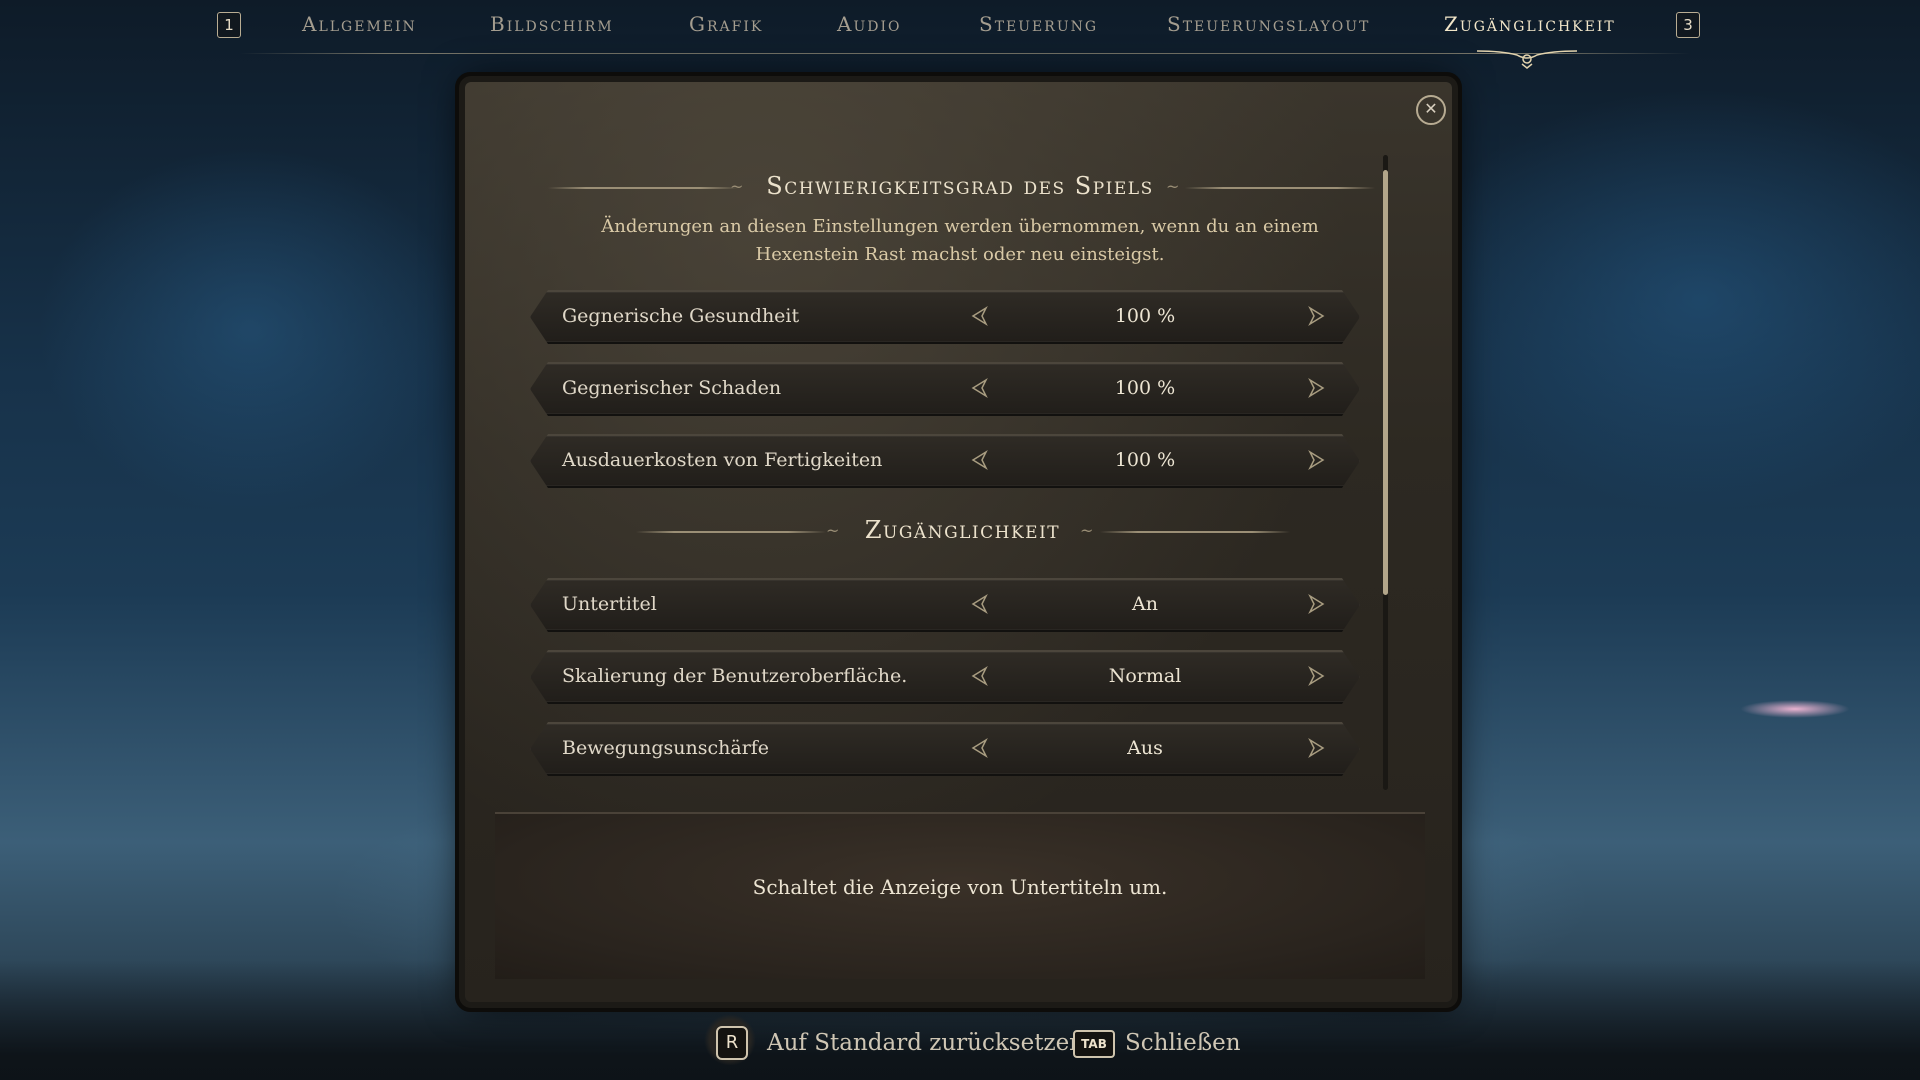 The width and height of the screenshot is (1920, 1080). What do you see at coordinates (552, 24) in the screenshot?
I see `tab-bildschirm: Bildschirm` at bounding box center [552, 24].